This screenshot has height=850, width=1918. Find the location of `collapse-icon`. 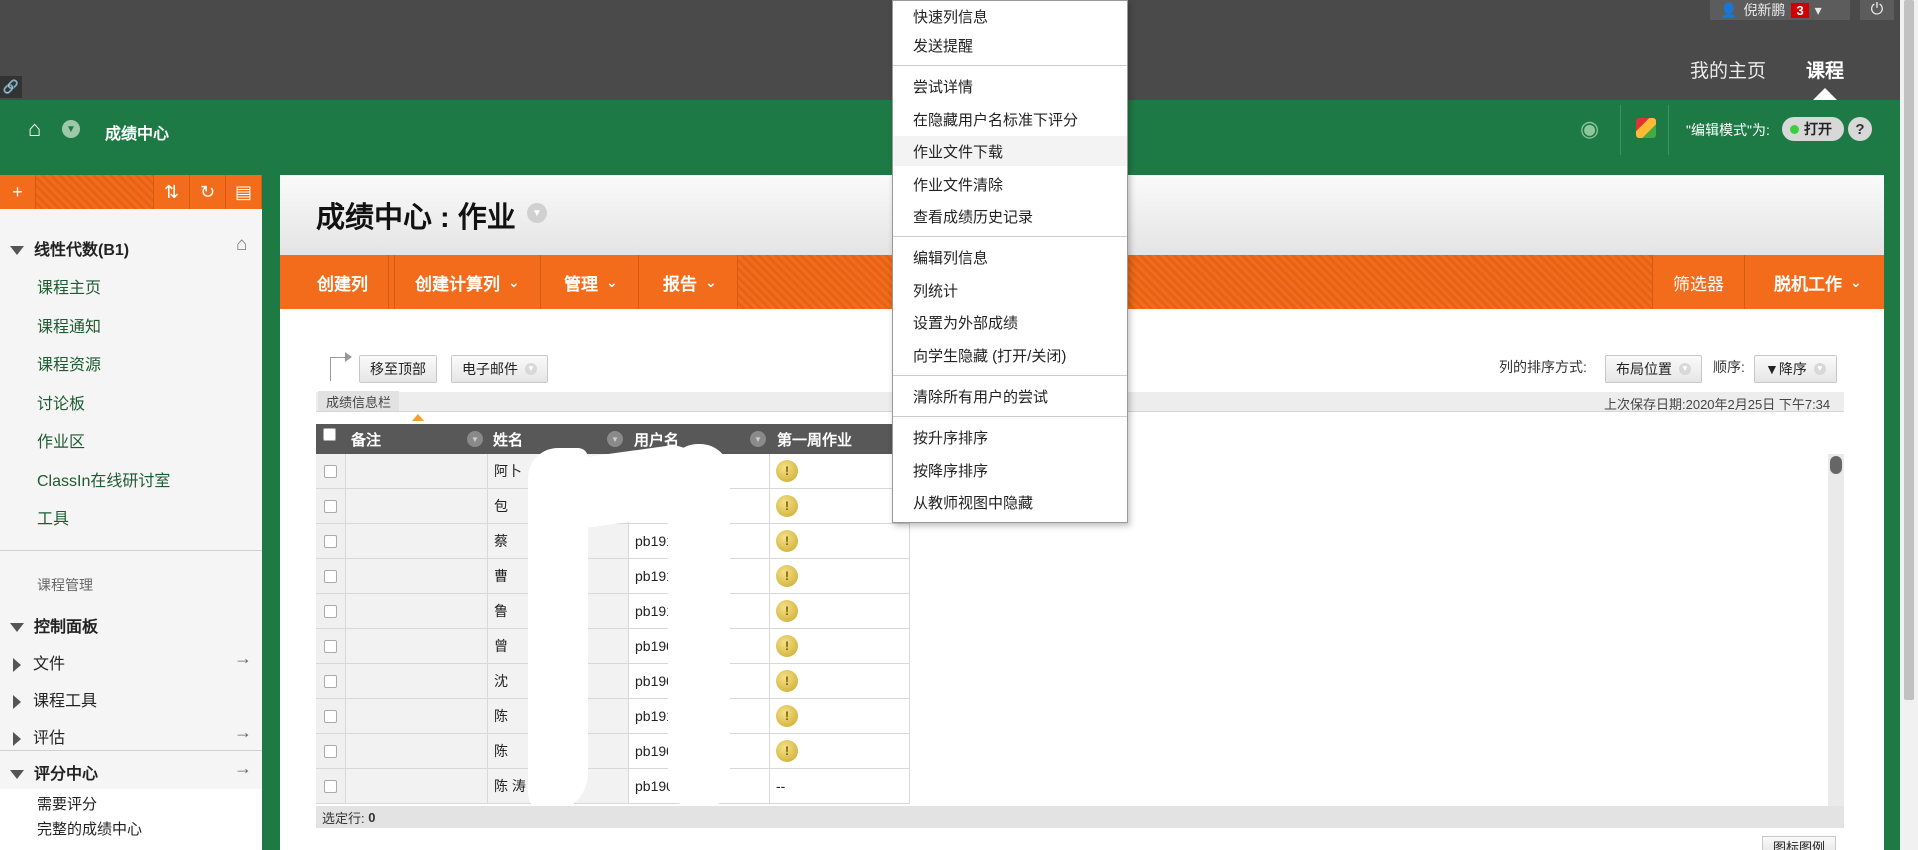

collapse-icon is located at coordinates (17, 775).